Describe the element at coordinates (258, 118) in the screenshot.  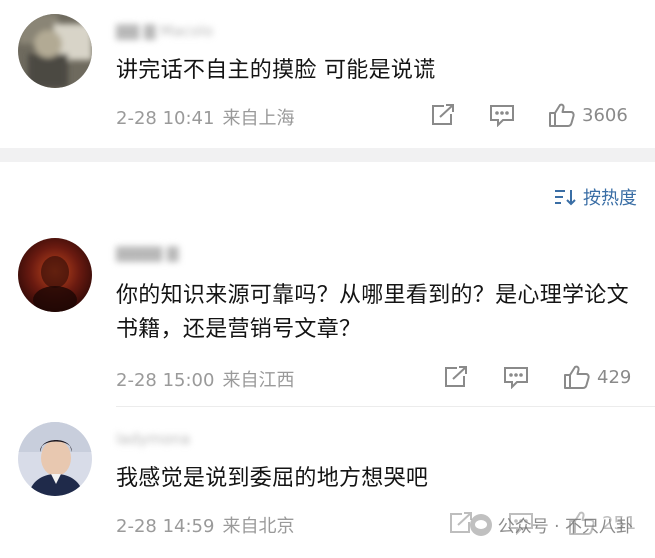
I see `comment-location: 来自上海` at that location.